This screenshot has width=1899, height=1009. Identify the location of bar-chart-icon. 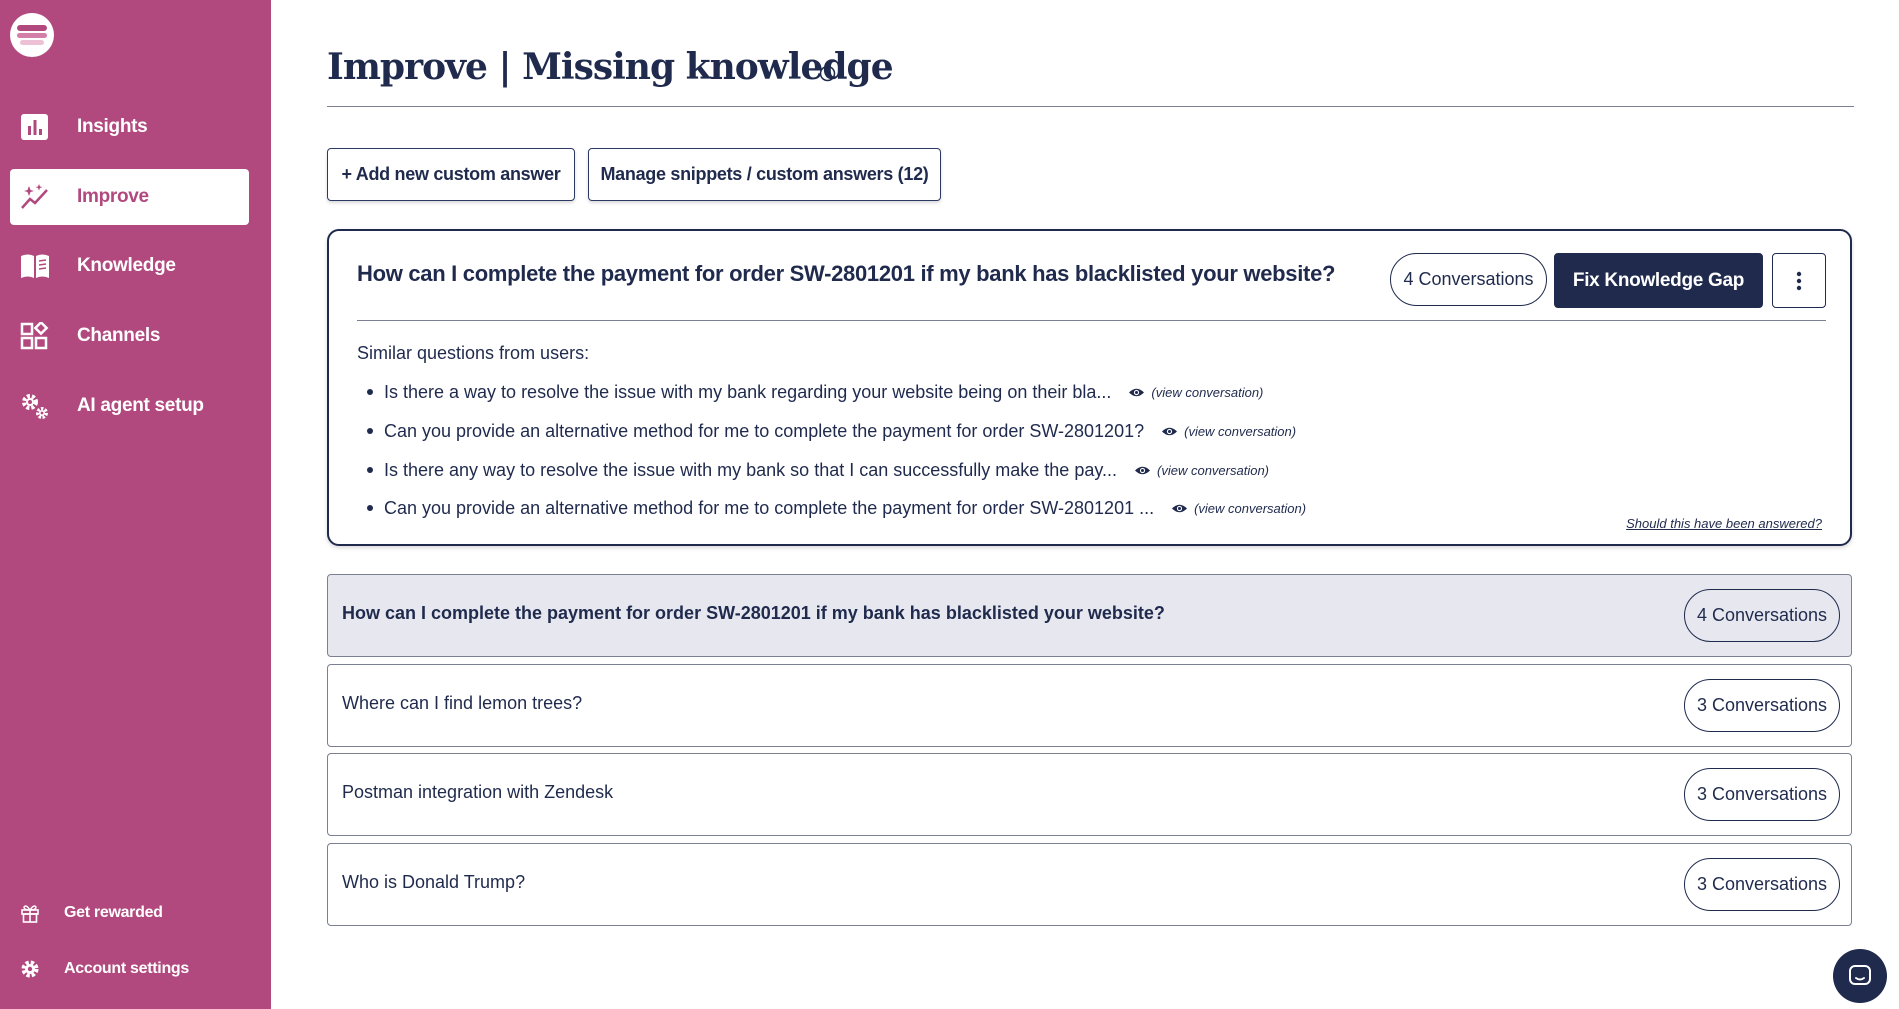
(34, 127).